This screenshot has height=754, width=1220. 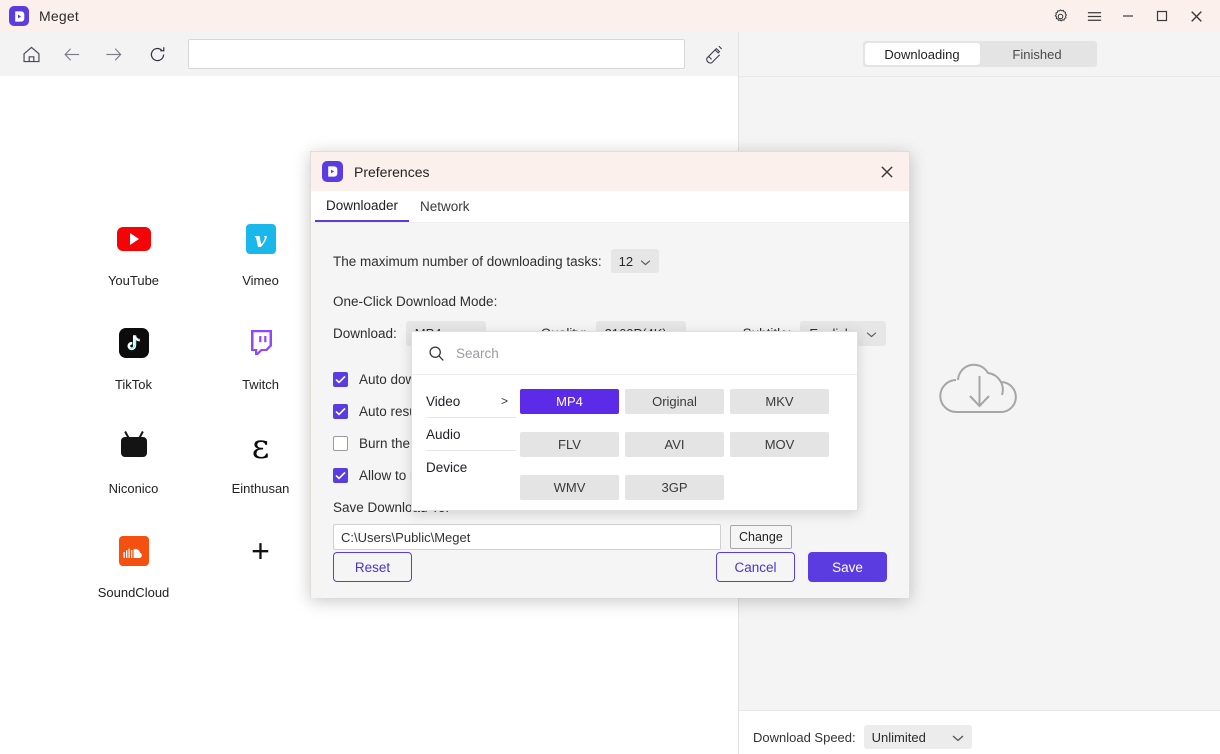 What do you see at coordinates (260, 476) in the screenshot?
I see `site-tile-einthusan: ɛ Einthusan` at bounding box center [260, 476].